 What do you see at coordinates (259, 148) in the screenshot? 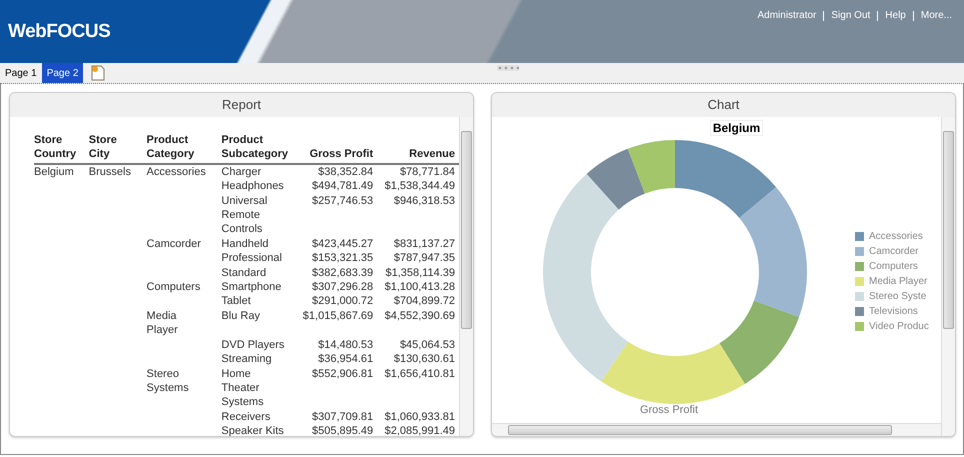
I see `column-header: Product Subcategory` at bounding box center [259, 148].